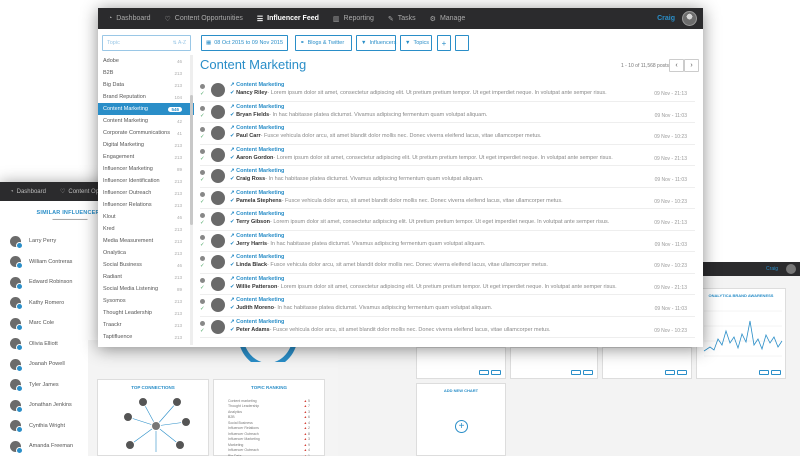 The height and width of the screenshot is (456, 800). What do you see at coordinates (191, 160) in the screenshot?
I see `scrollbar-thumb` at bounding box center [191, 160].